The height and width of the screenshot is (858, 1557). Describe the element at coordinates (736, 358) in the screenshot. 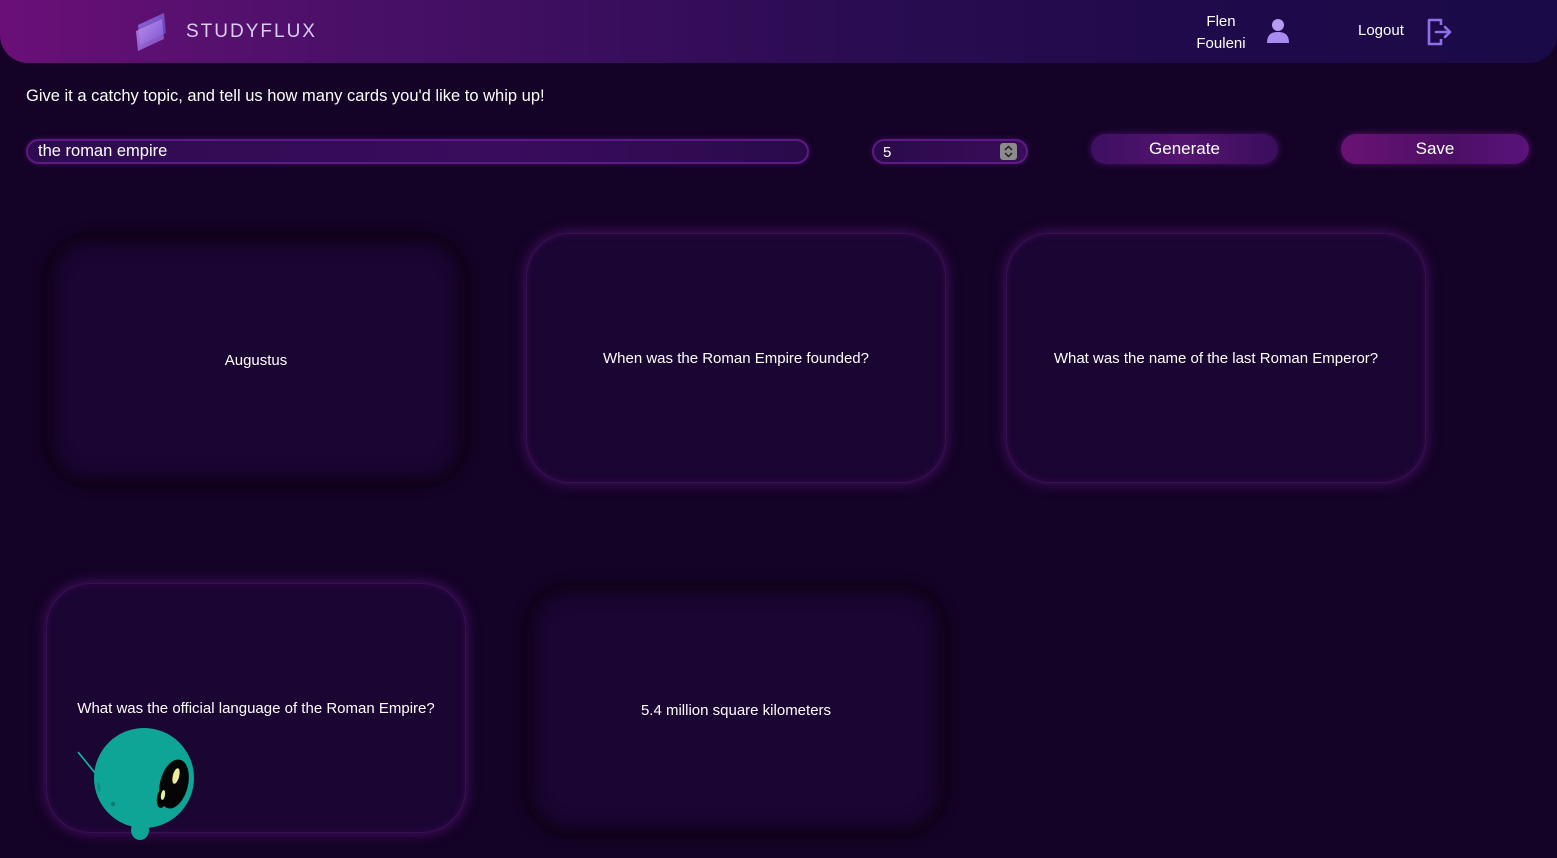

I see `flashcard: When was the Roman Empire founded?` at that location.